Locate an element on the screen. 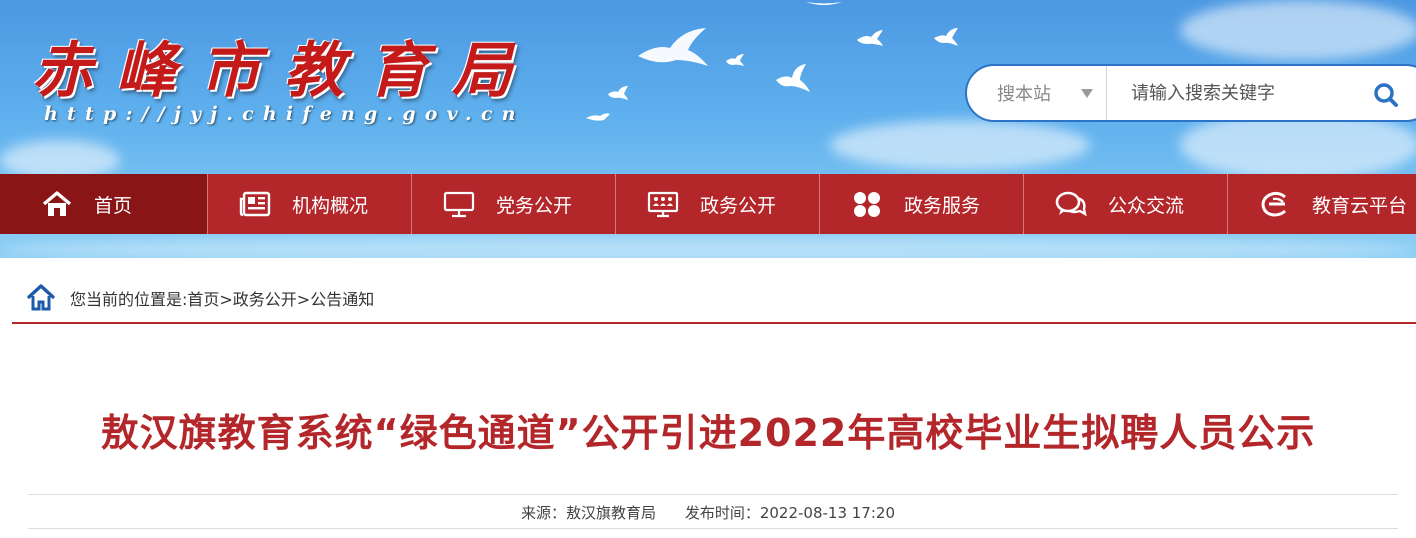 Image resolution: width=1416 pixels, height=538 pixels. grid-icon is located at coordinates (867, 204).